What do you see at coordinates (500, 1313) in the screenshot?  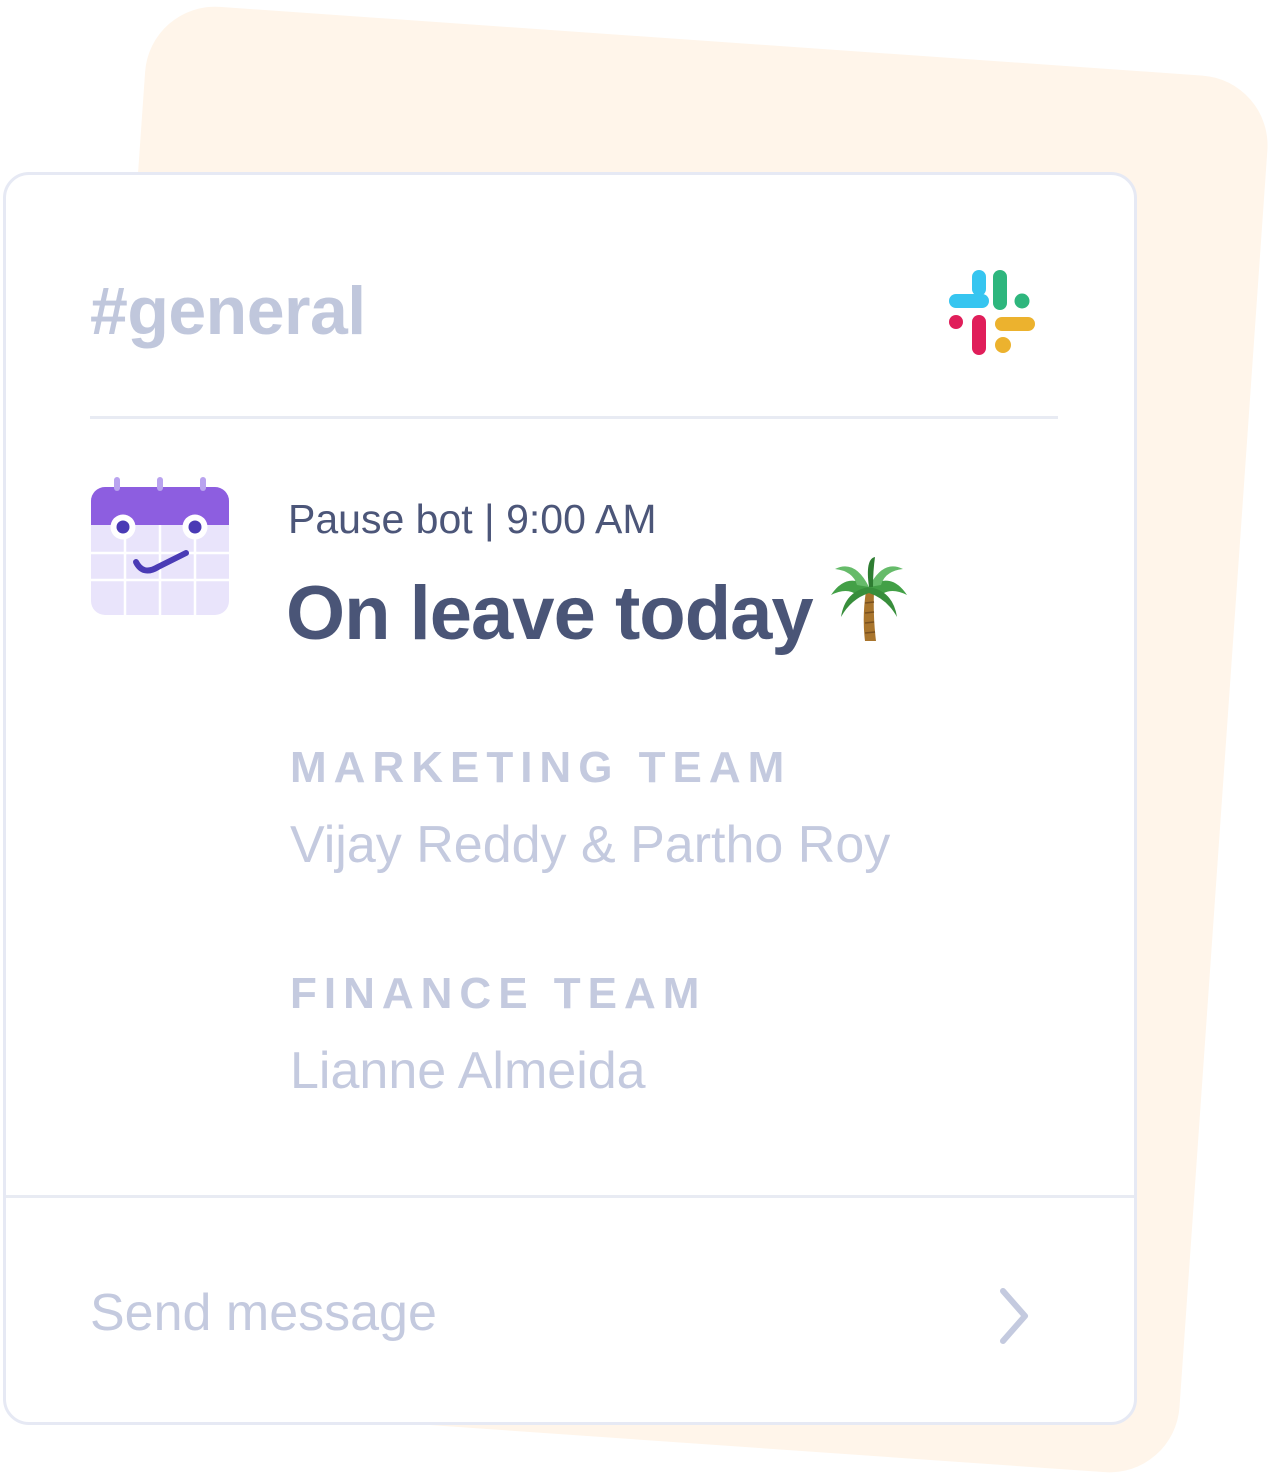 I see `send-message-input` at bounding box center [500, 1313].